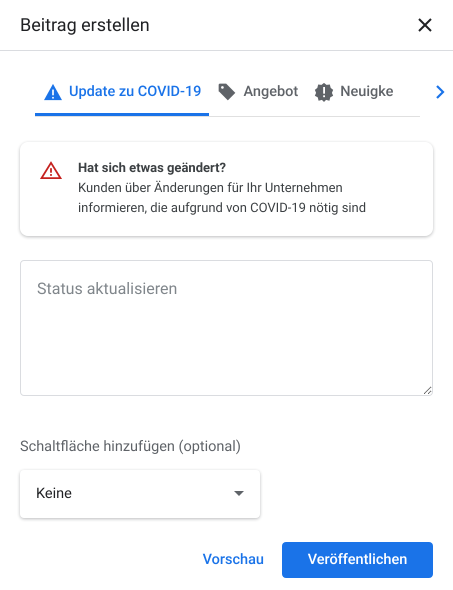 This screenshot has height=590, width=453. Describe the element at coordinates (354, 93) in the screenshot. I see `tab: Neuigke` at that location.